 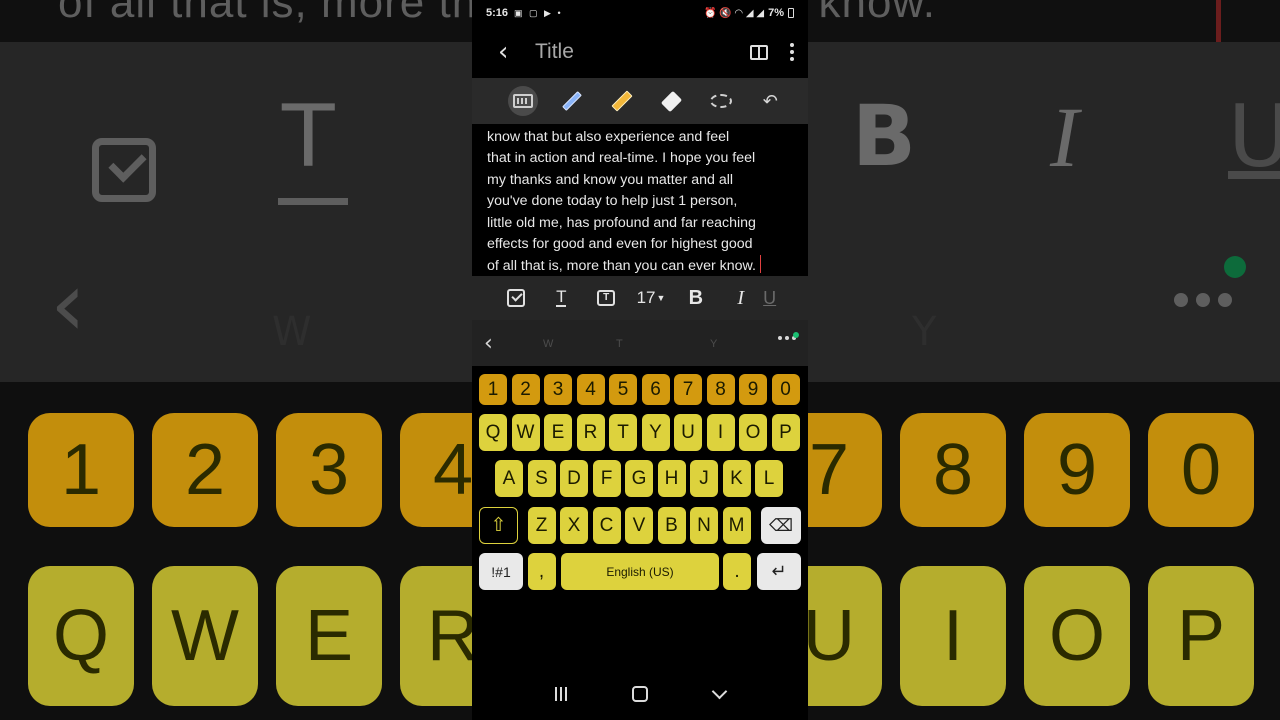 What do you see at coordinates (81, 470) in the screenshot?
I see `bg-key: 1` at bounding box center [81, 470].